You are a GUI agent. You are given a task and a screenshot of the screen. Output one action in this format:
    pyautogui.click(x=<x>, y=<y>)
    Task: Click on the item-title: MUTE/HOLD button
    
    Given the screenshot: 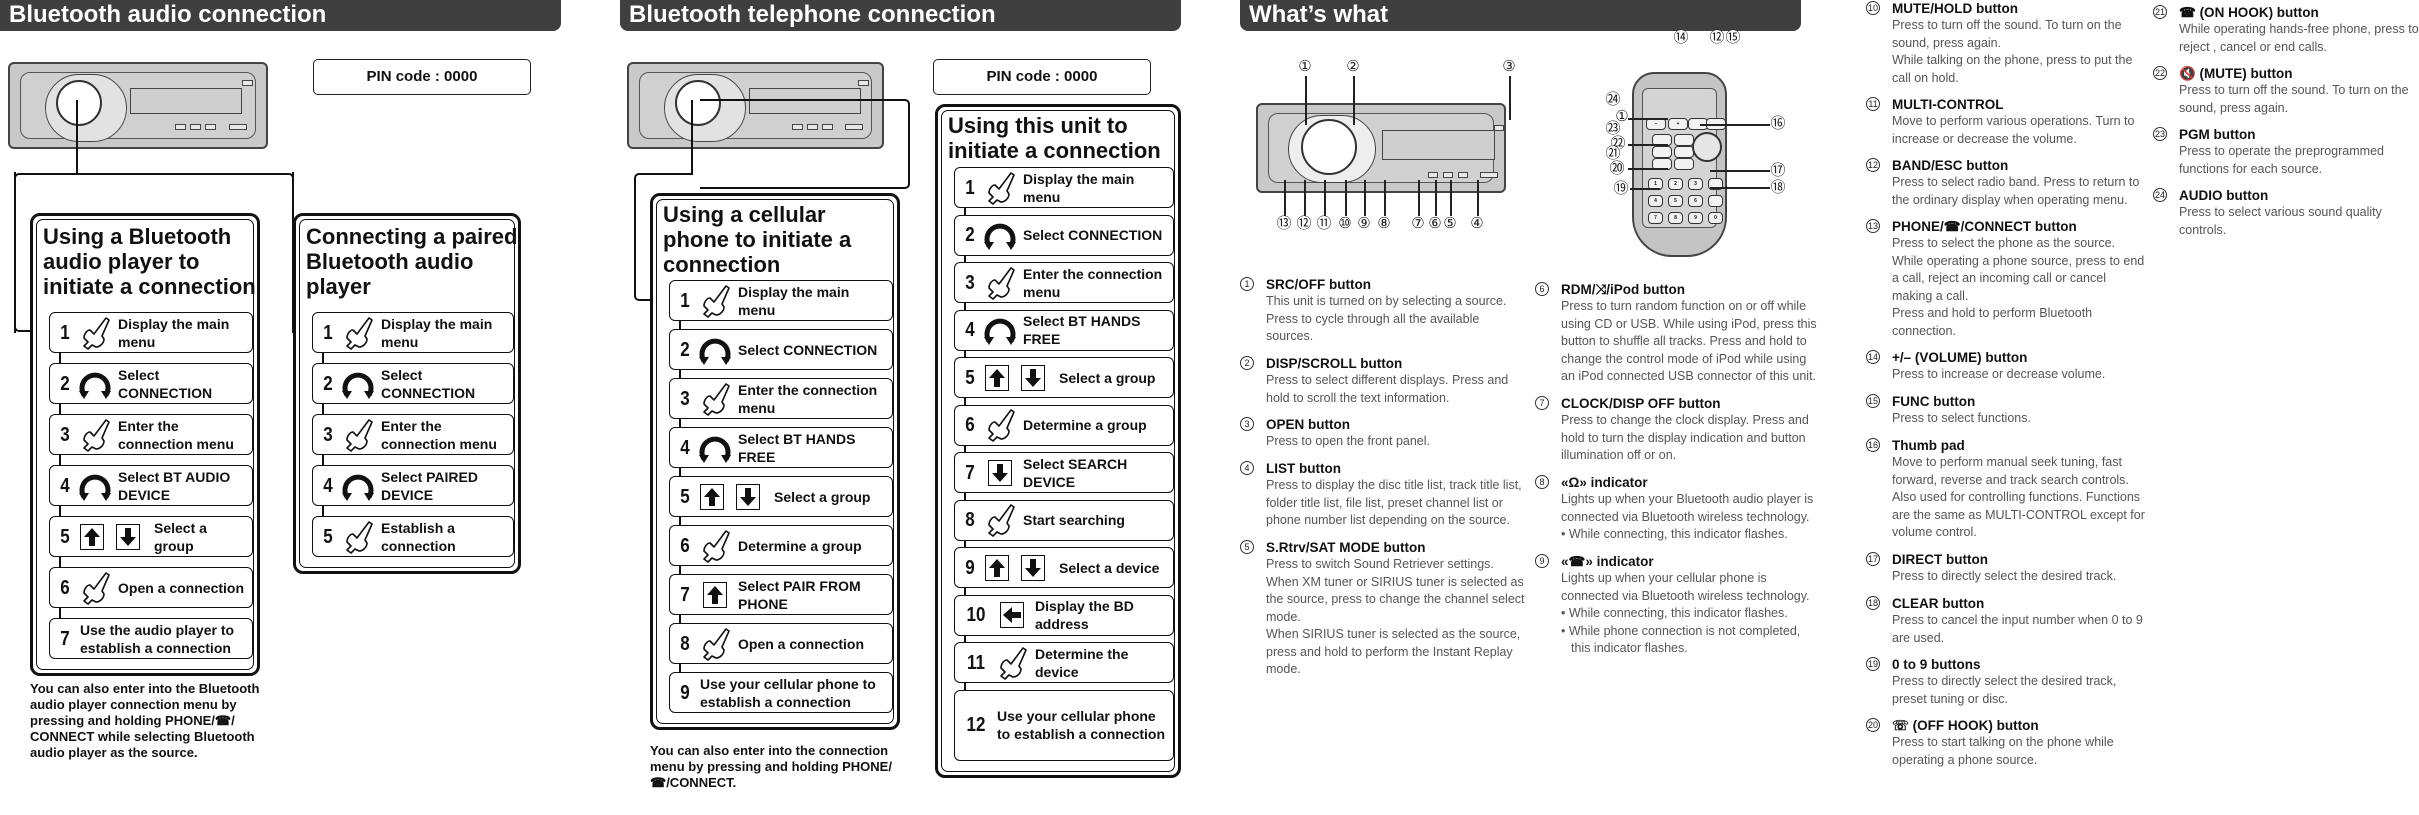 What is the action you would take?
    pyautogui.click(x=1955, y=8)
    